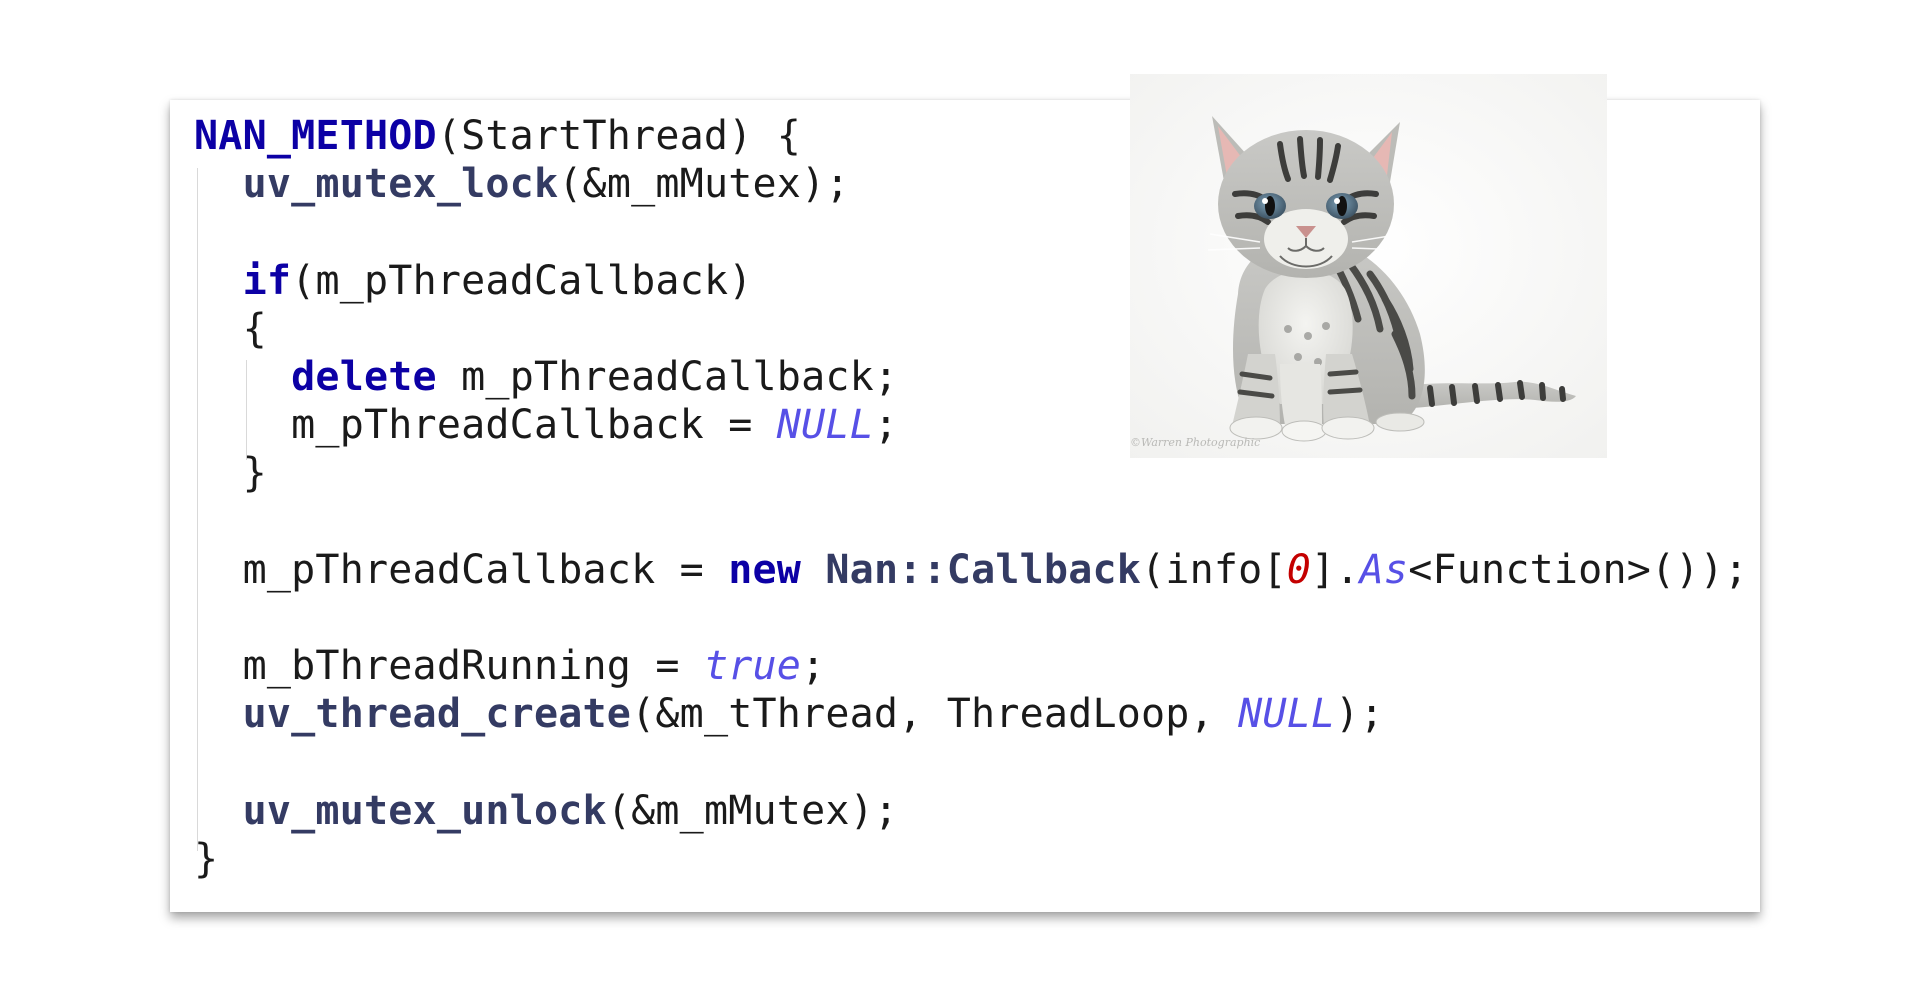  Describe the element at coordinates (400, 184) in the screenshot. I see `code-token-fn: uv_mutex_lock` at that location.